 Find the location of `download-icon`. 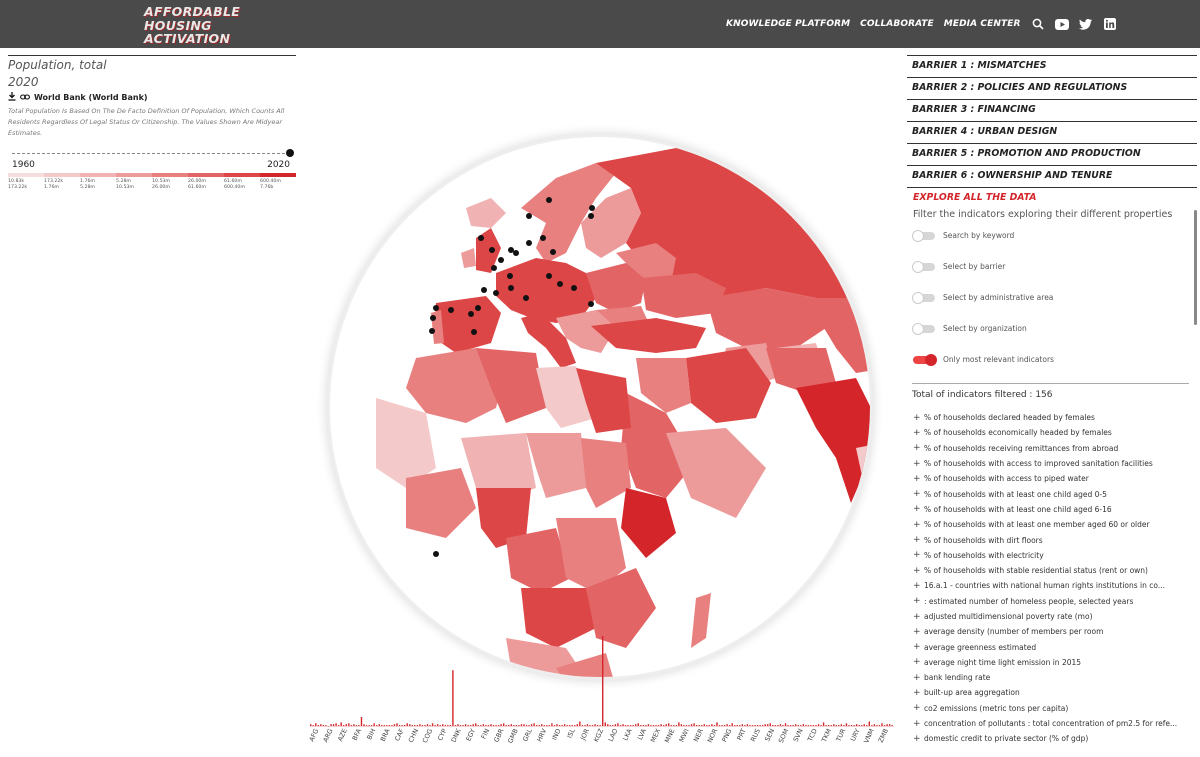

download-icon is located at coordinates (12, 97).